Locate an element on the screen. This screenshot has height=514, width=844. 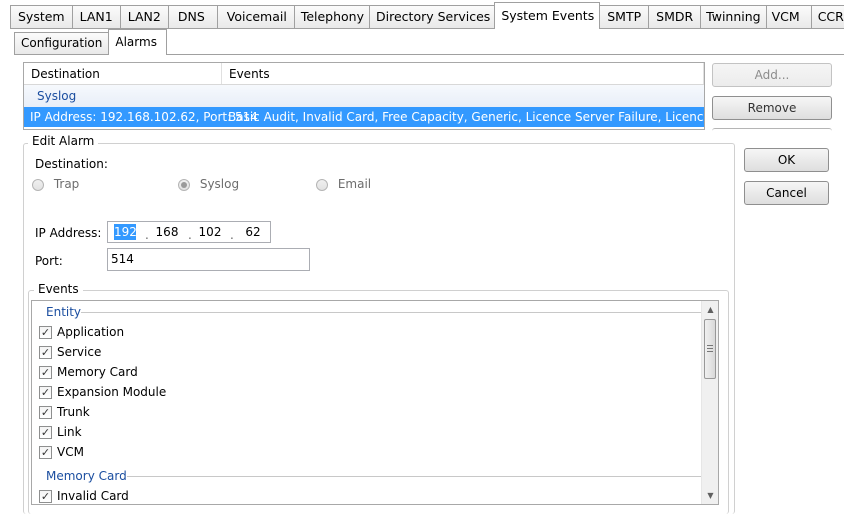
column-header-events: Events is located at coordinates (463, 73).